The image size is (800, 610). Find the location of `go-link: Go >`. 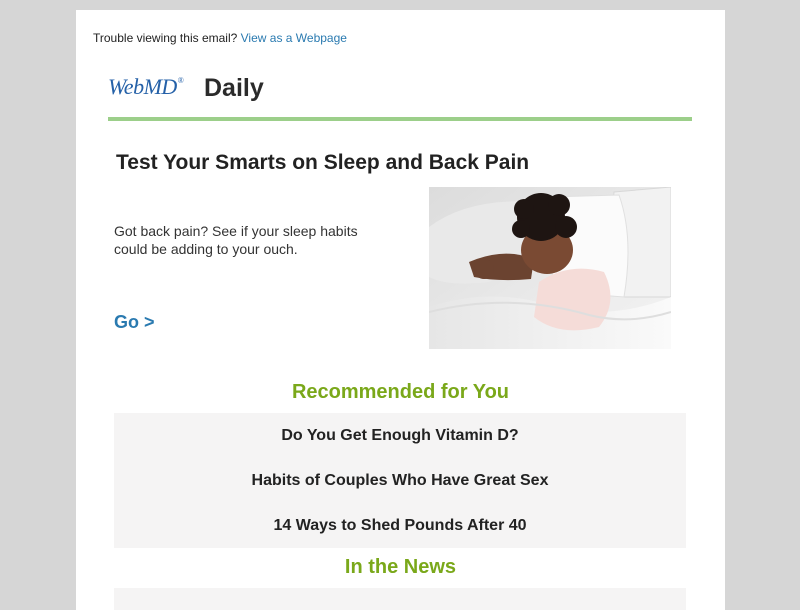

go-link: Go > is located at coordinates (134, 322).